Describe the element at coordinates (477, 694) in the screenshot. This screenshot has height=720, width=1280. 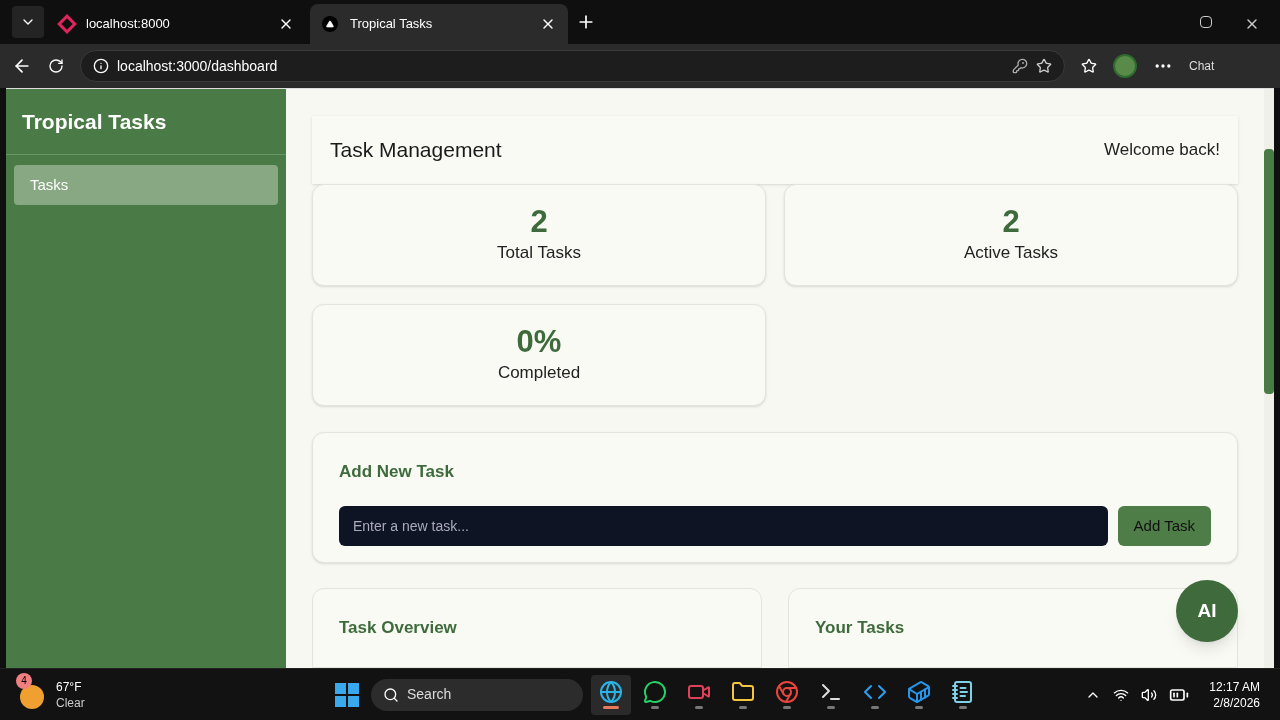
I see `taskbar-search: Search` at that location.